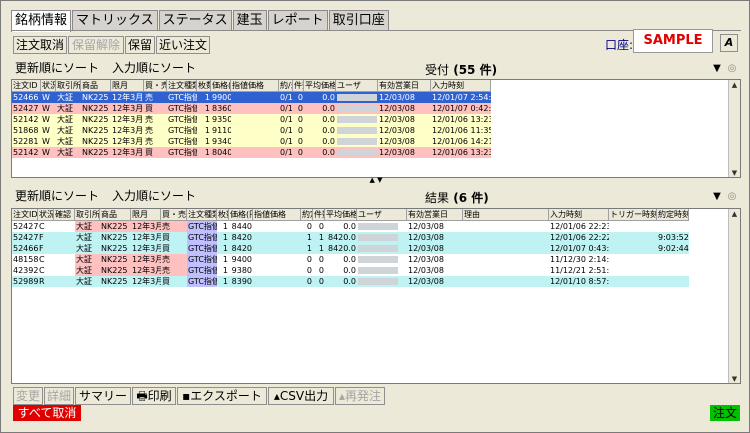 The image size is (750, 433). What do you see at coordinates (633, 214) in the screenshot?
I see `column-header: トリガー時刻` at bounding box center [633, 214].